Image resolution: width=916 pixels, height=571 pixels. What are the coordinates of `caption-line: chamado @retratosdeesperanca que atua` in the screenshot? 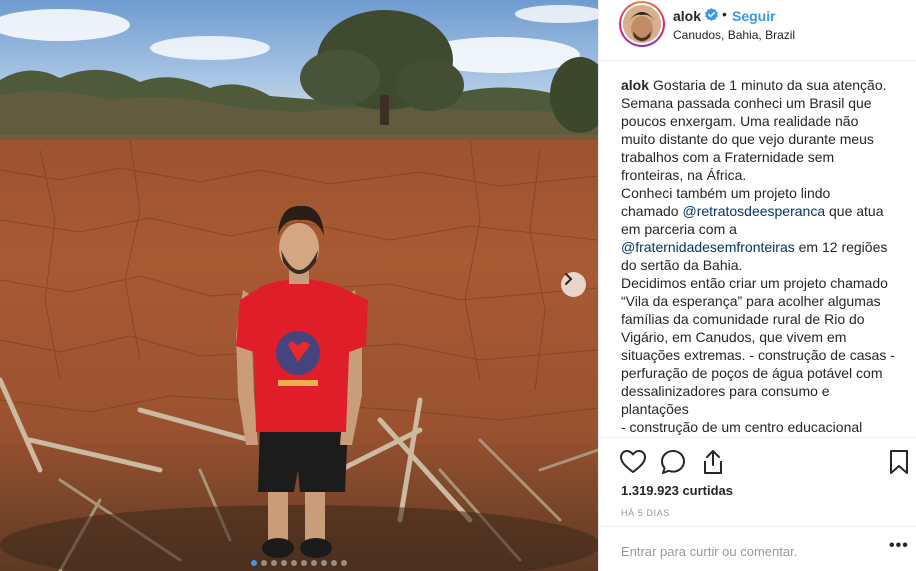 It's located at (752, 211).